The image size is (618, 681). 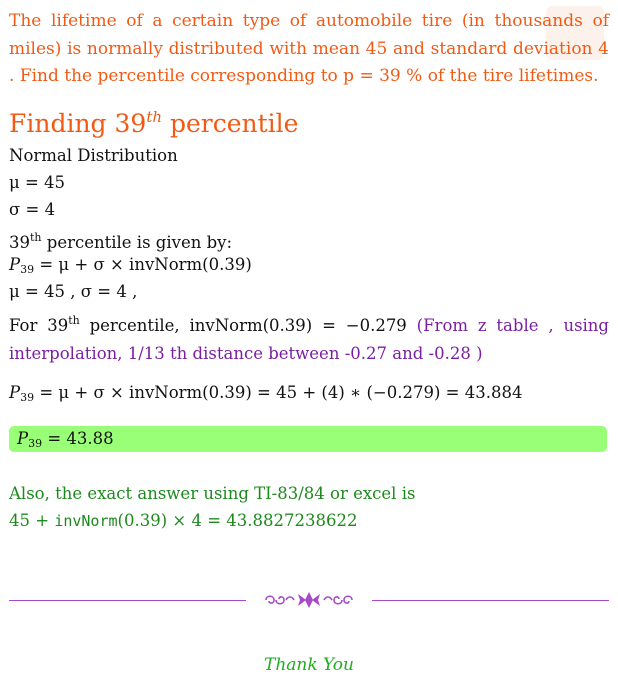 What do you see at coordinates (15, 392) in the screenshot?
I see `calc-p: P` at bounding box center [15, 392].